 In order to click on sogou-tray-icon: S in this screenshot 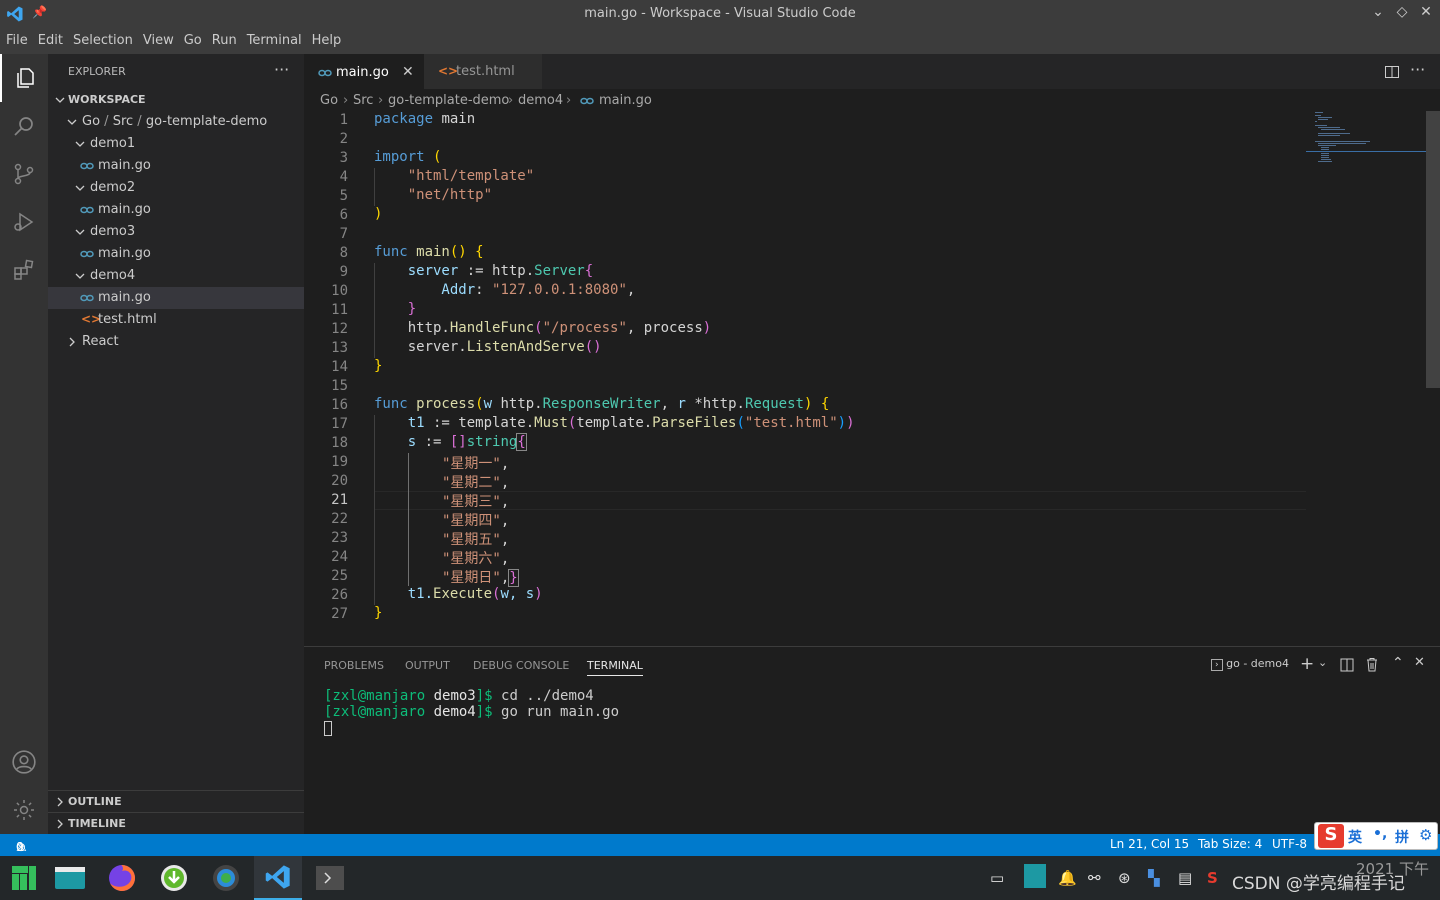, I will do `click(1212, 878)`.